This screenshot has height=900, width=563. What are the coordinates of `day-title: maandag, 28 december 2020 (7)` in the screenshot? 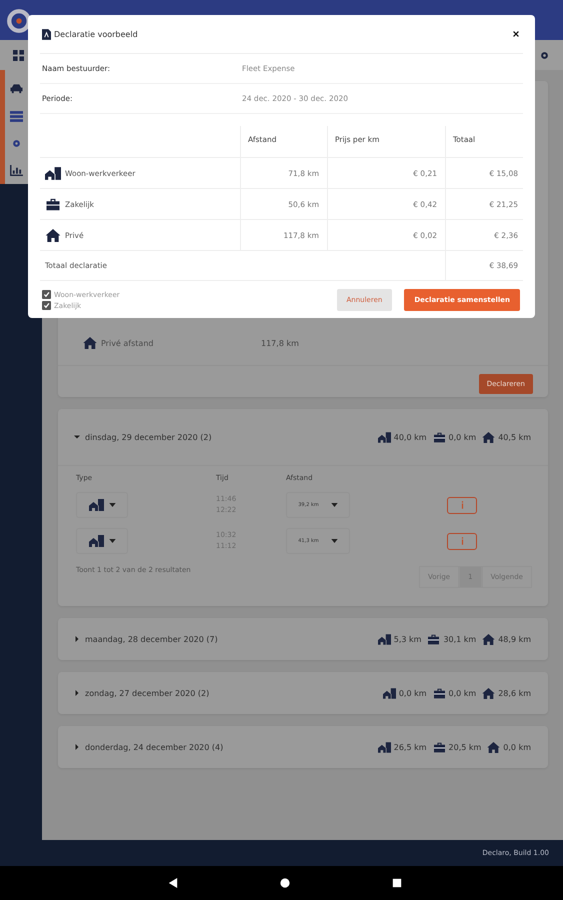 It's located at (231, 639).